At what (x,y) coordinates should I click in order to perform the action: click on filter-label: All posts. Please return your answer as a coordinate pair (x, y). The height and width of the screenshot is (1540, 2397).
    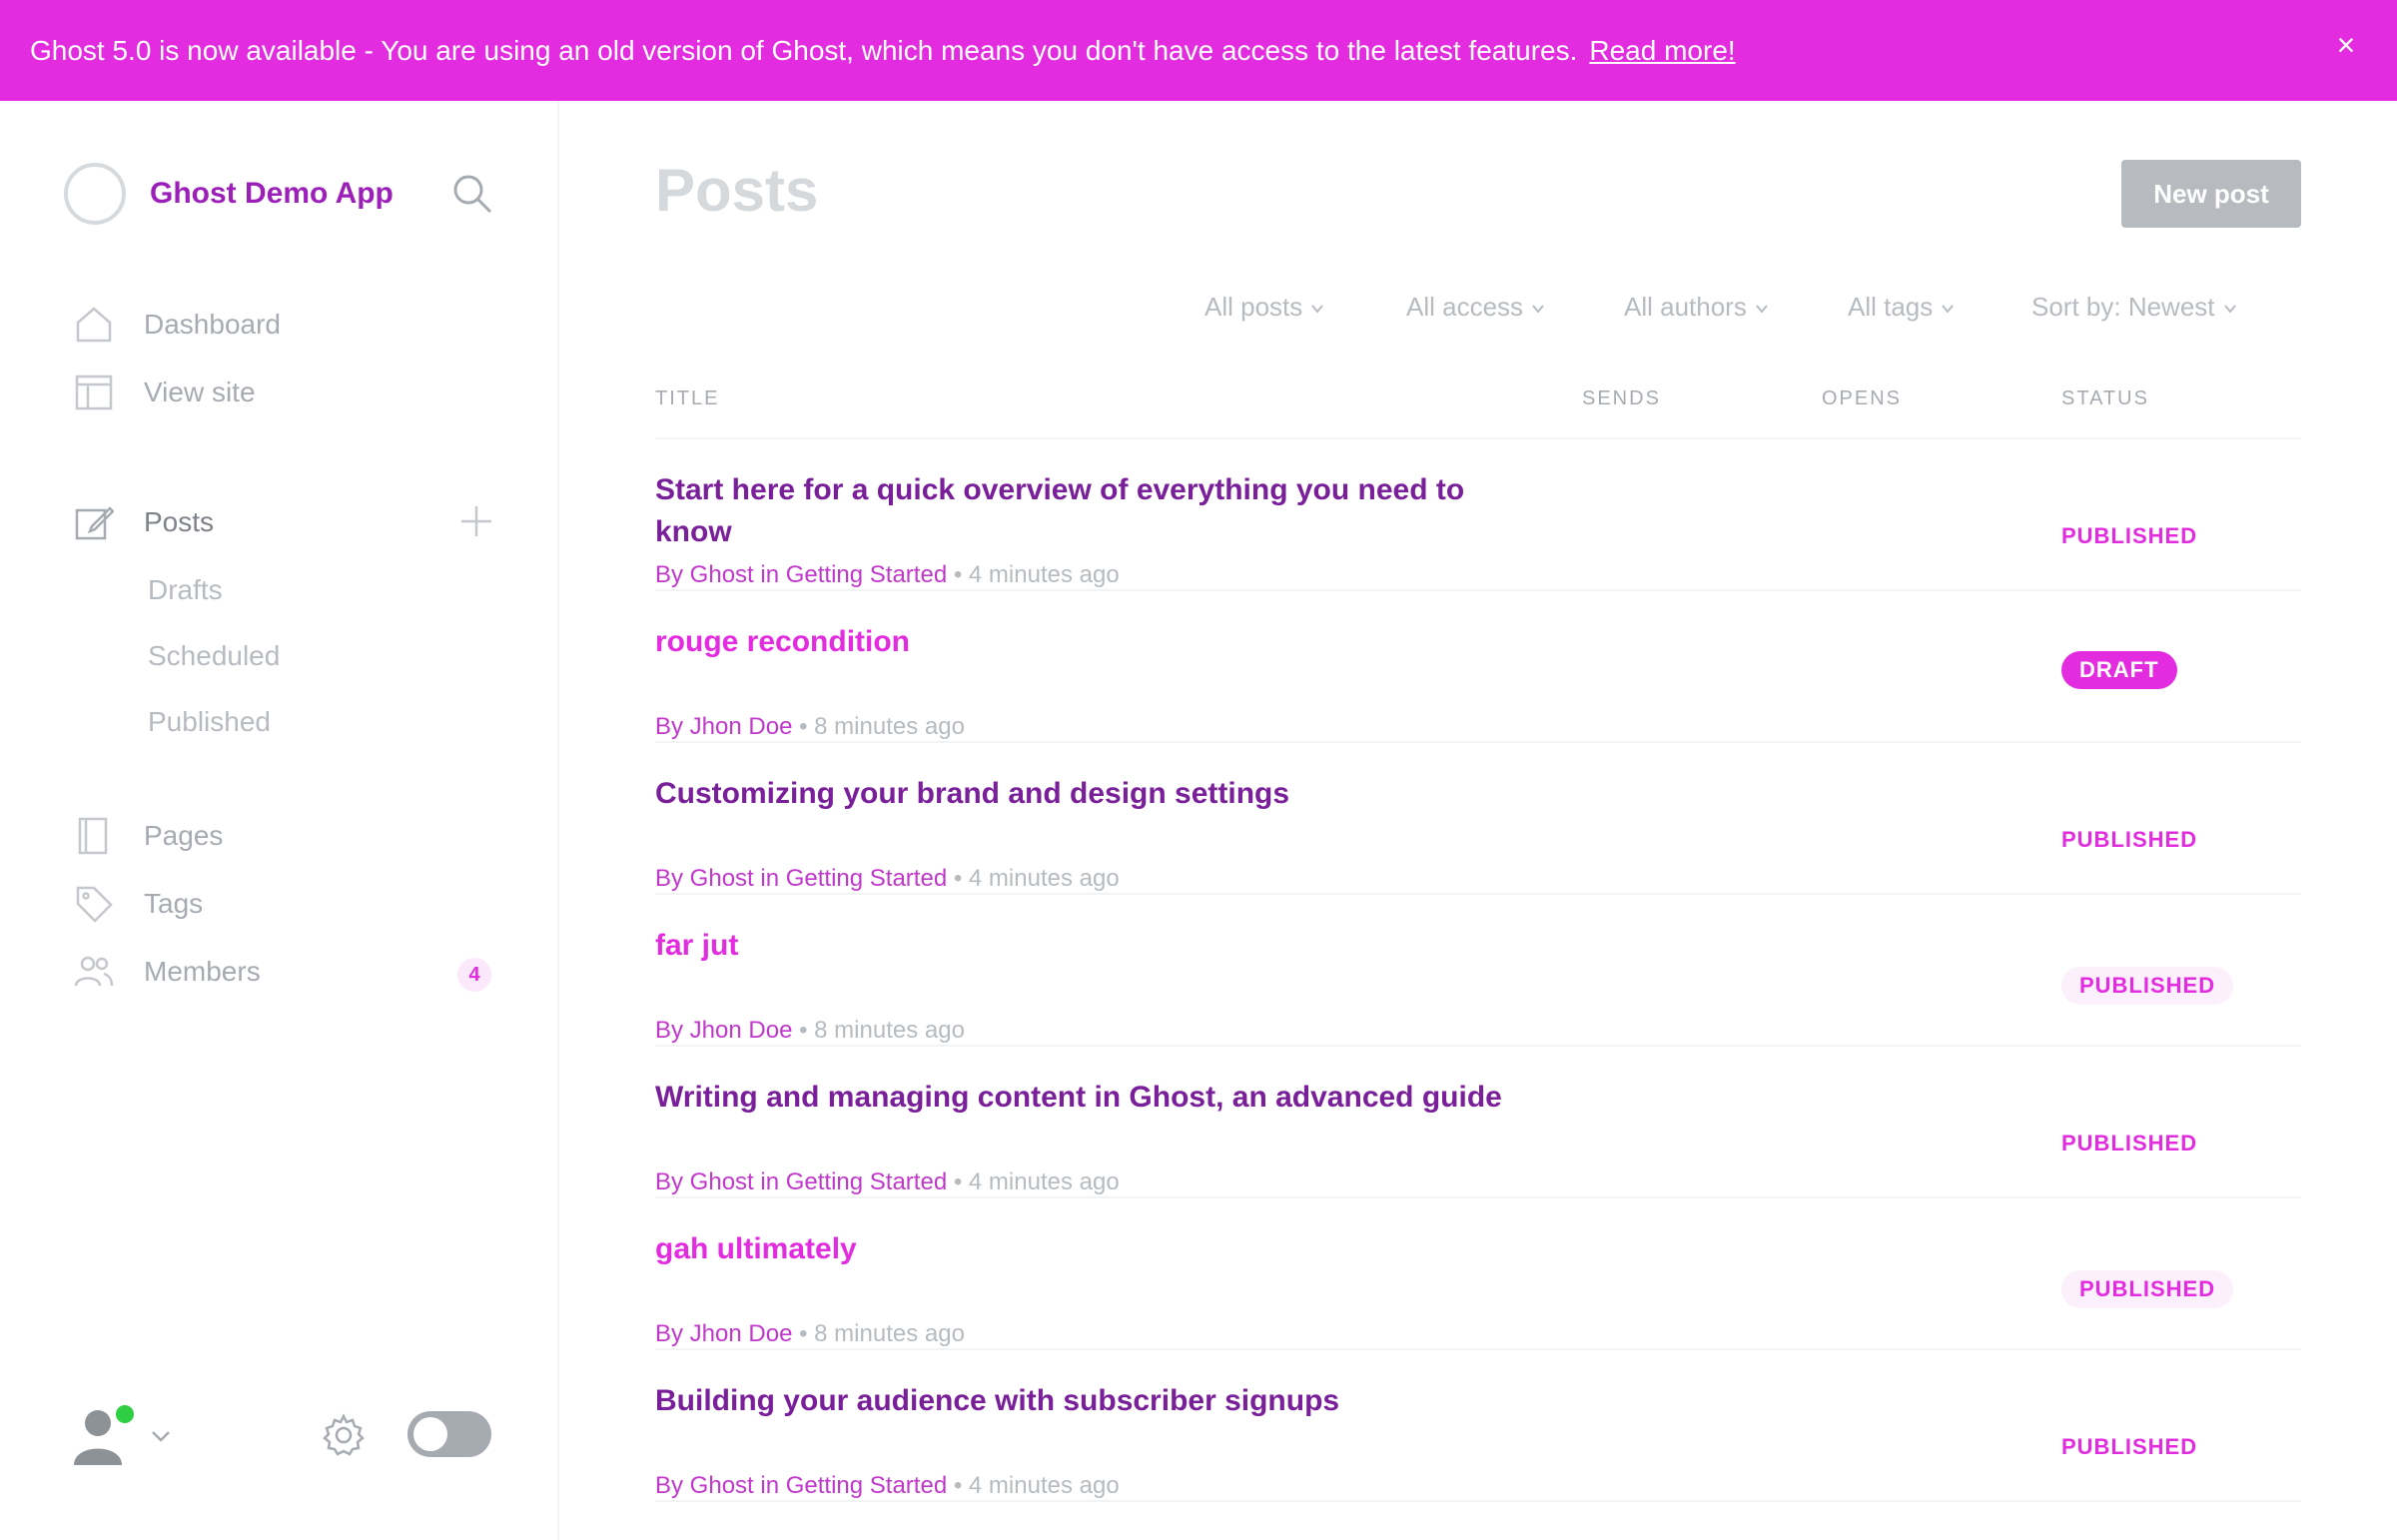
    Looking at the image, I should click on (1253, 307).